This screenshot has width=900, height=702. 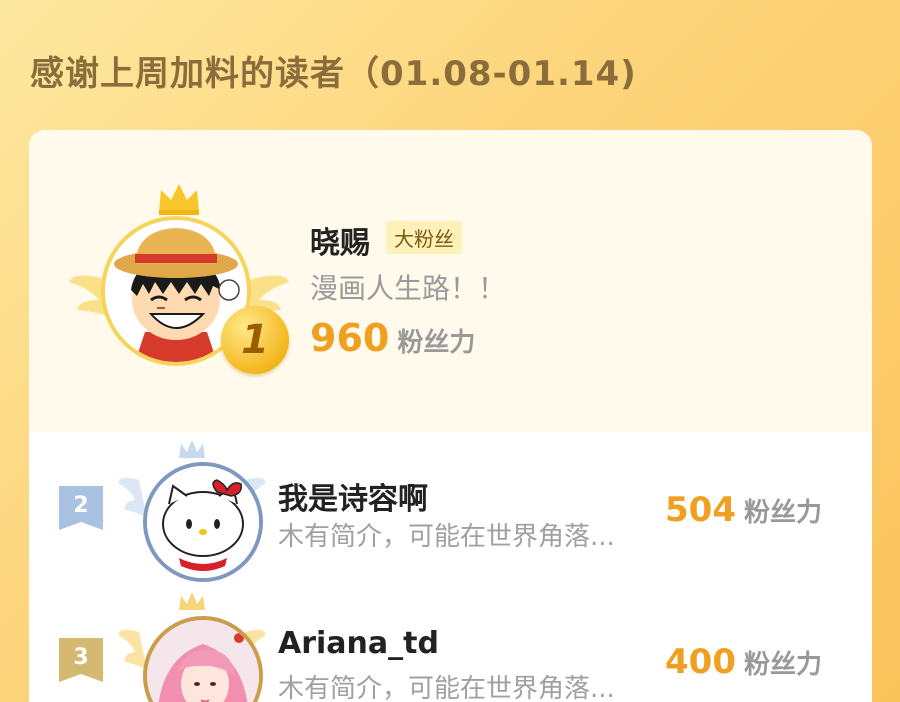 I want to click on rank-3-number: 3, so click(x=81, y=657).